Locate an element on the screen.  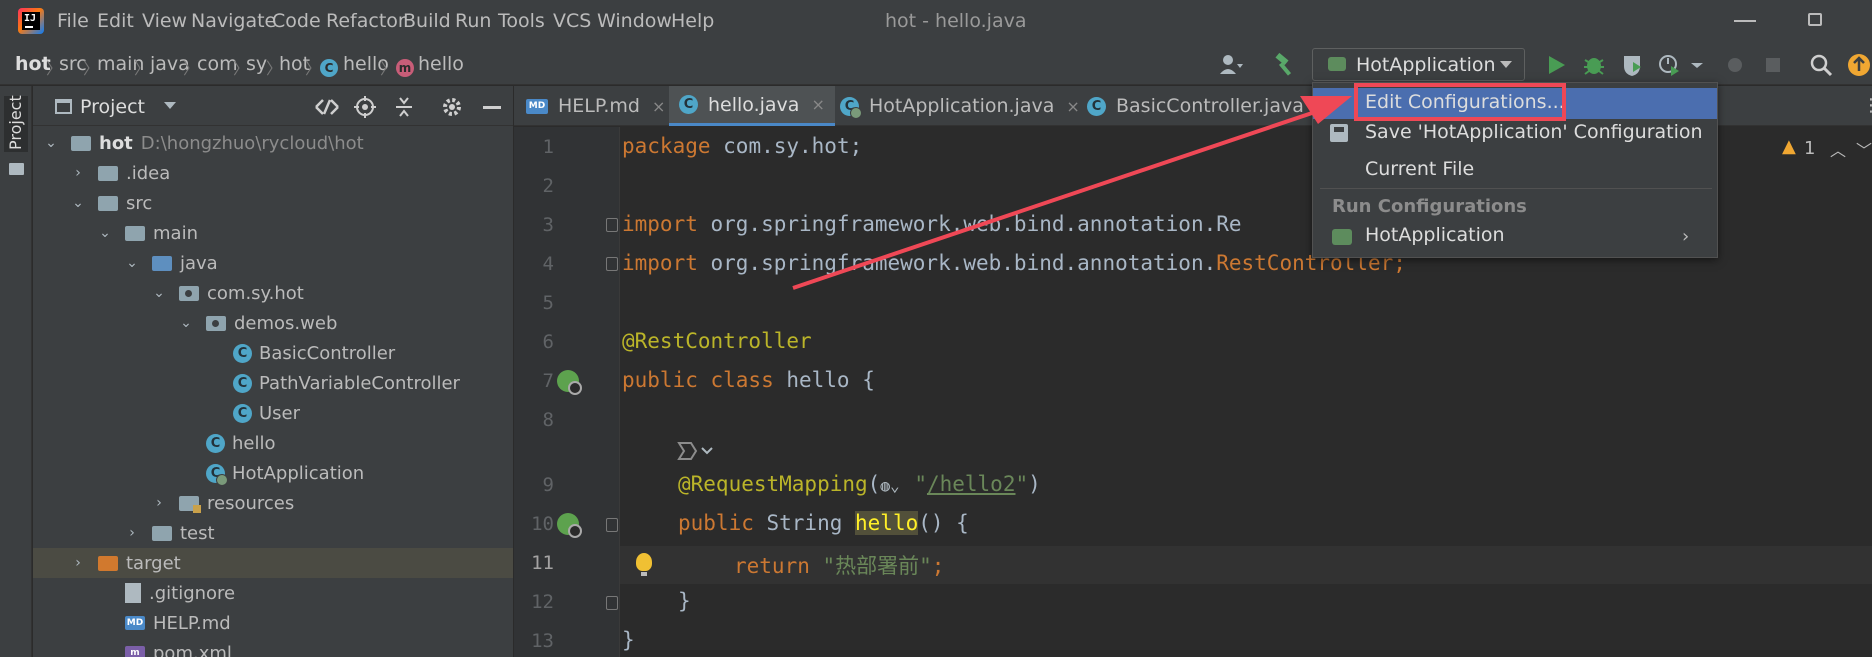
attach-debugger-icon is located at coordinates (1735, 65).